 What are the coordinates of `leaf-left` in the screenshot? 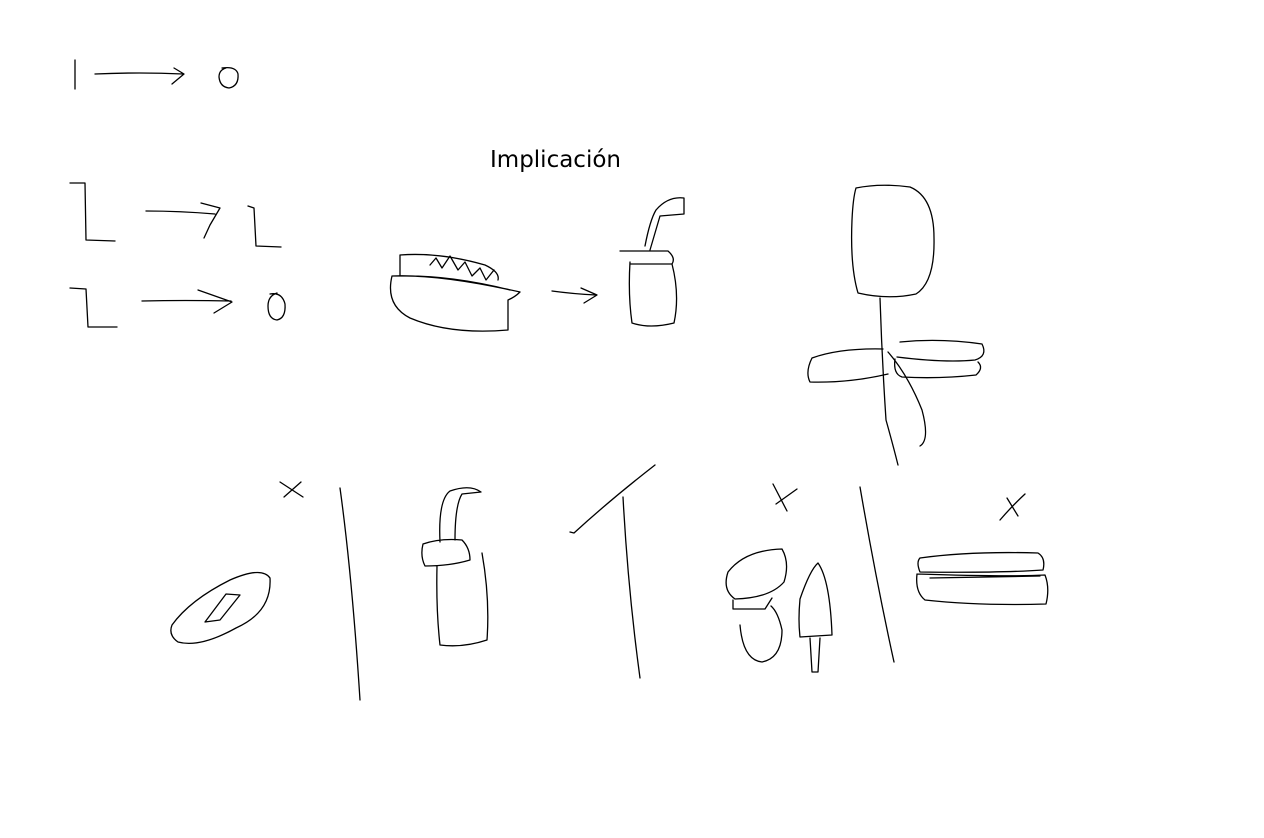 It's located at (848, 365).